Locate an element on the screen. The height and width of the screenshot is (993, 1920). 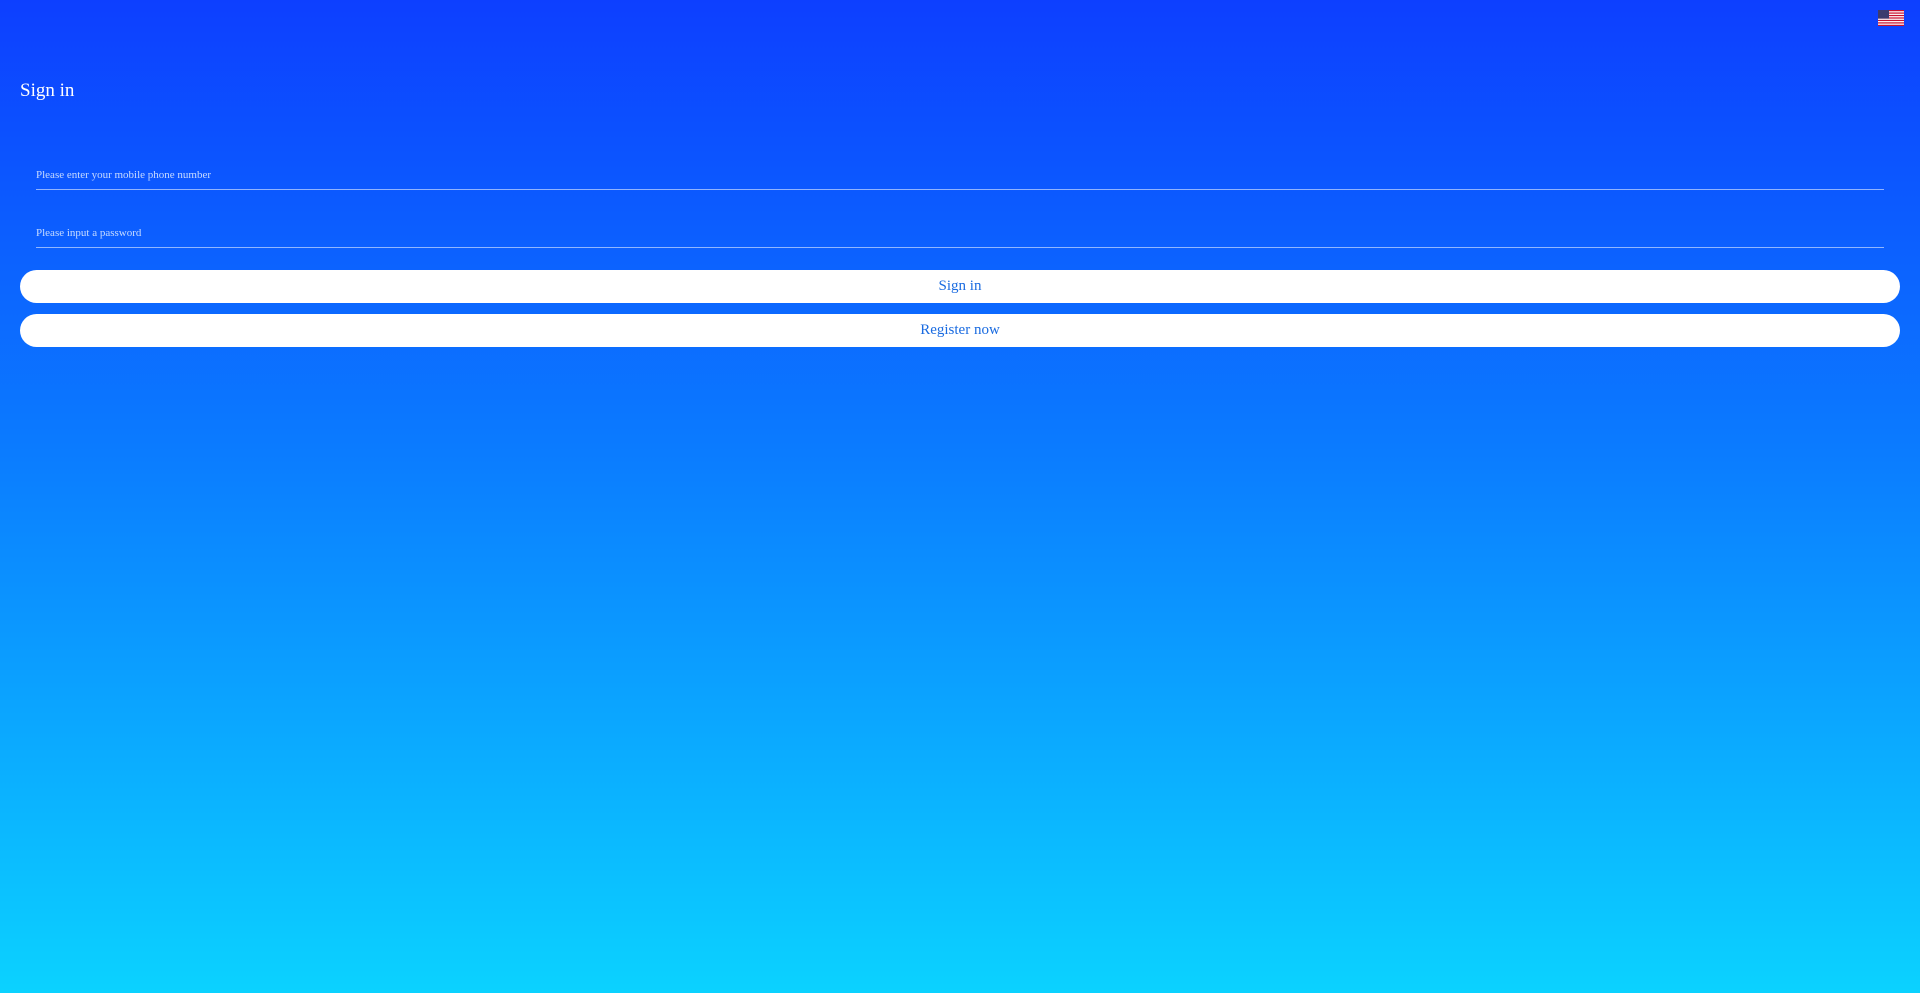
sign-in-button: Sign in is located at coordinates (960, 286).